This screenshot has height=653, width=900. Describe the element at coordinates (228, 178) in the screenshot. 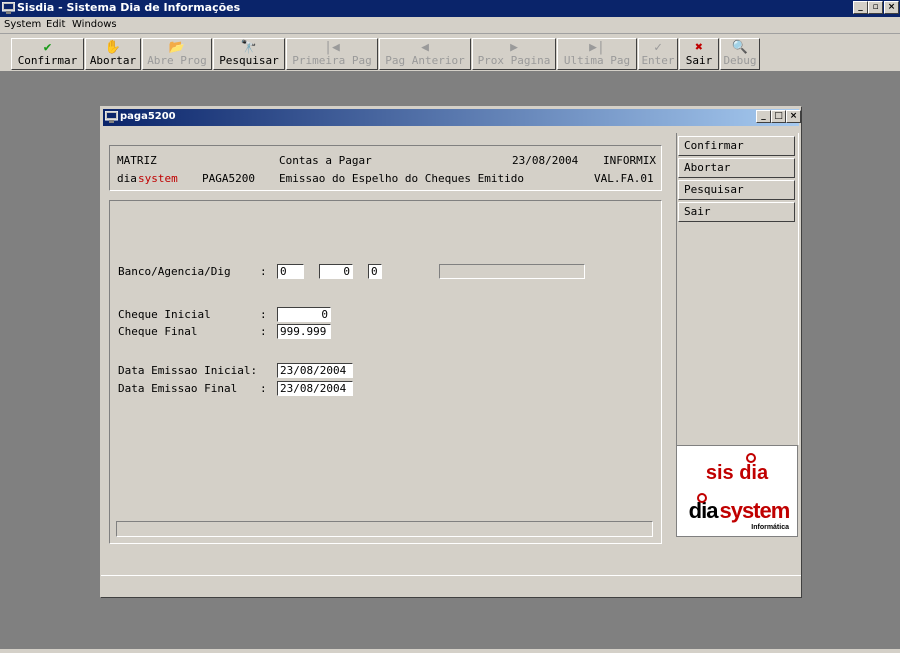

I see `program-code: PAGA5200` at that location.